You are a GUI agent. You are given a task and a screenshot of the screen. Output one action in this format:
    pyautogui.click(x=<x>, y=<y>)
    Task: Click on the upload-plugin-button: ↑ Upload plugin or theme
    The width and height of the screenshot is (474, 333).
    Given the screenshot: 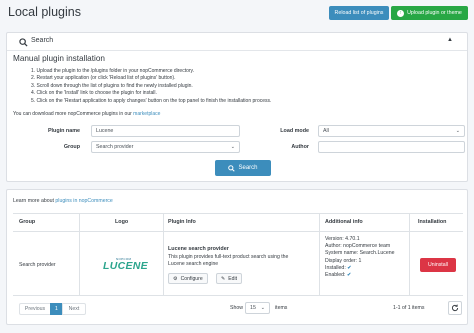 What is the action you would take?
    pyautogui.click(x=429, y=13)
    